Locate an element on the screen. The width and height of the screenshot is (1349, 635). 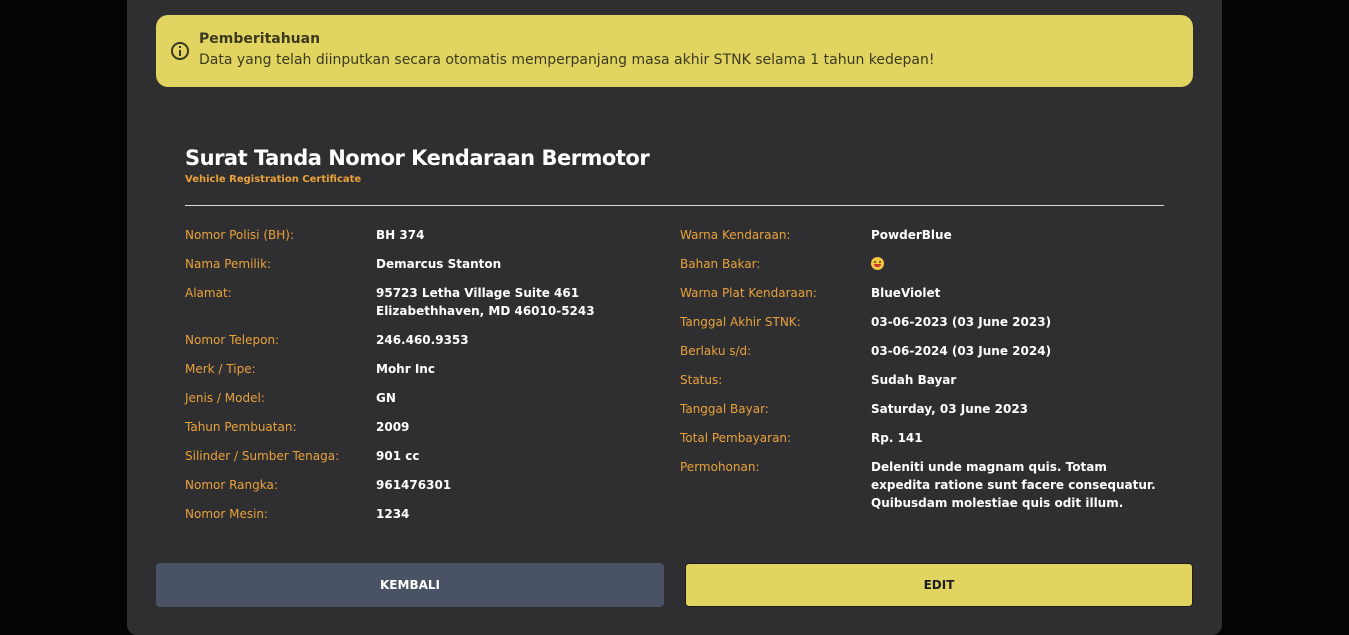
field-label: Tahun Pembuatan: is located at coordinates (241, 427).